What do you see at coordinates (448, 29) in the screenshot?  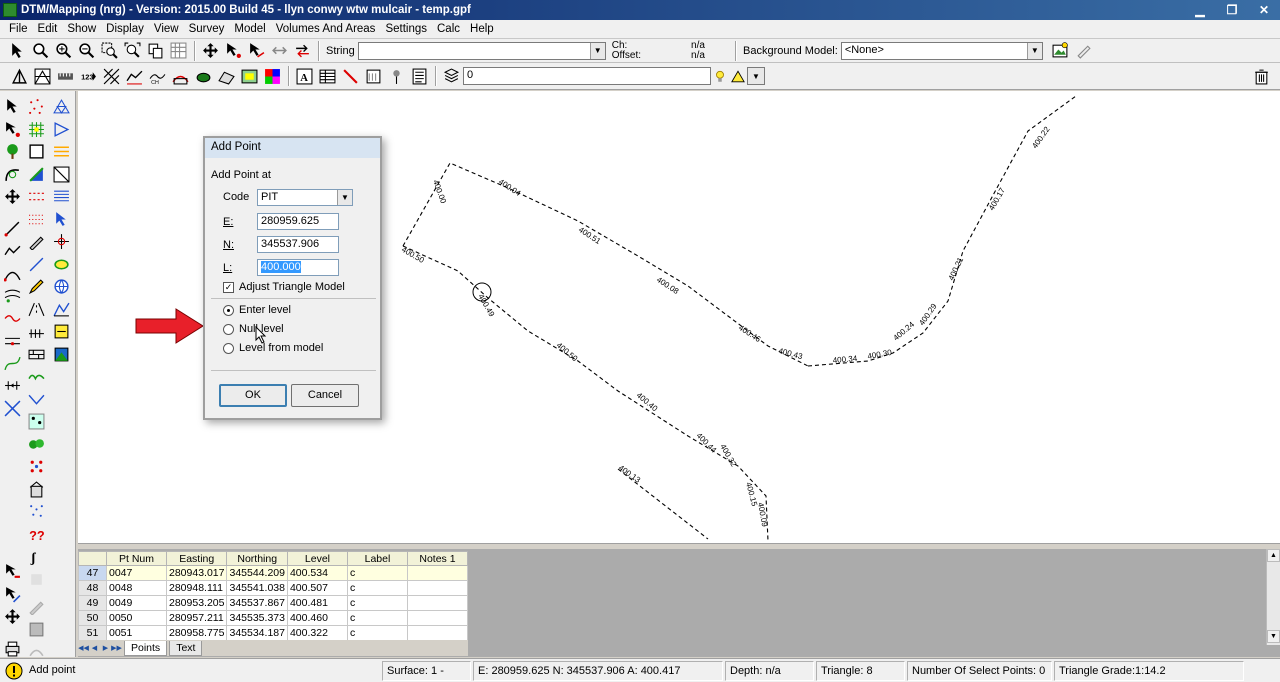 I see `menu-calc: Calc` at bounding box center [448, 29].